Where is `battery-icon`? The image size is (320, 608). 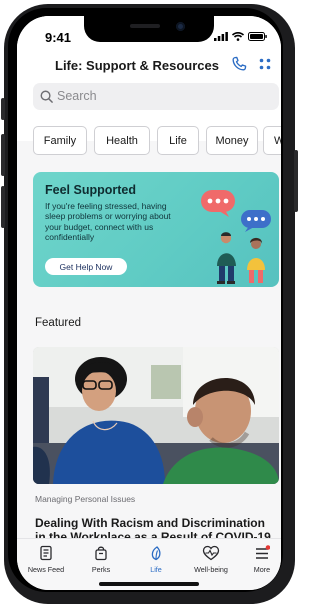 battery-icon is located at coordinates (257, 36).